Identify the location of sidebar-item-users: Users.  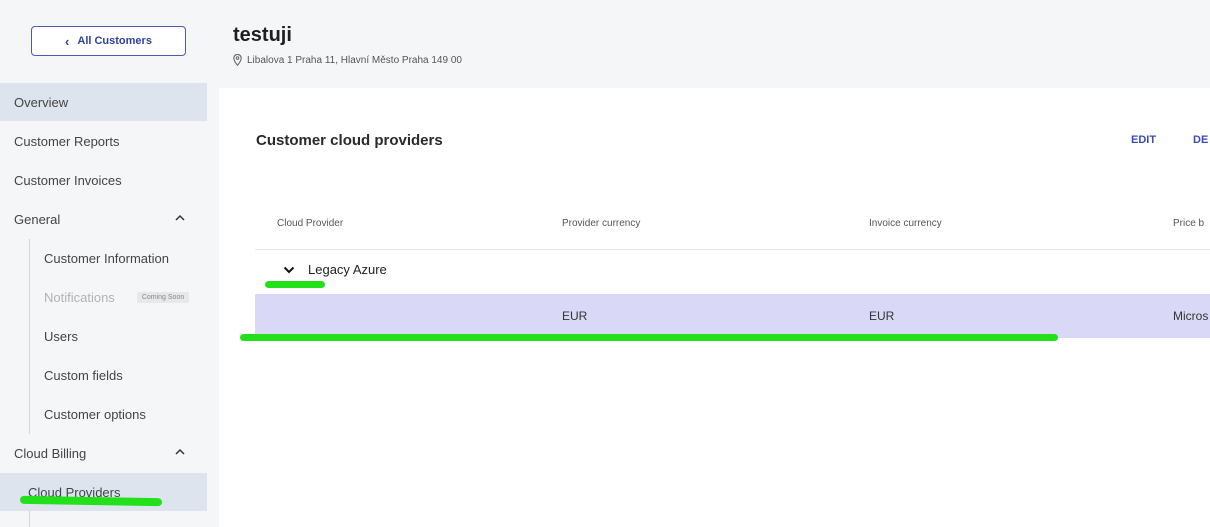
(103, 336).